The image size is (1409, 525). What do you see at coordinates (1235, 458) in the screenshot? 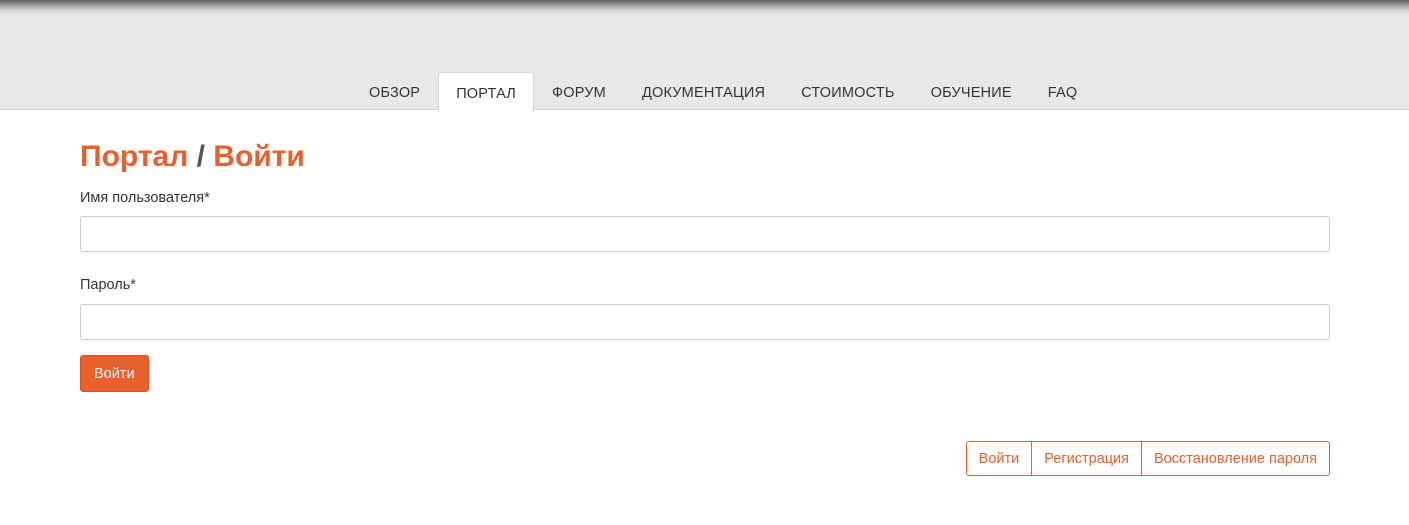
I see `recover-password-link-button: Восстановление пароля` at bounding box center [1235, 458].